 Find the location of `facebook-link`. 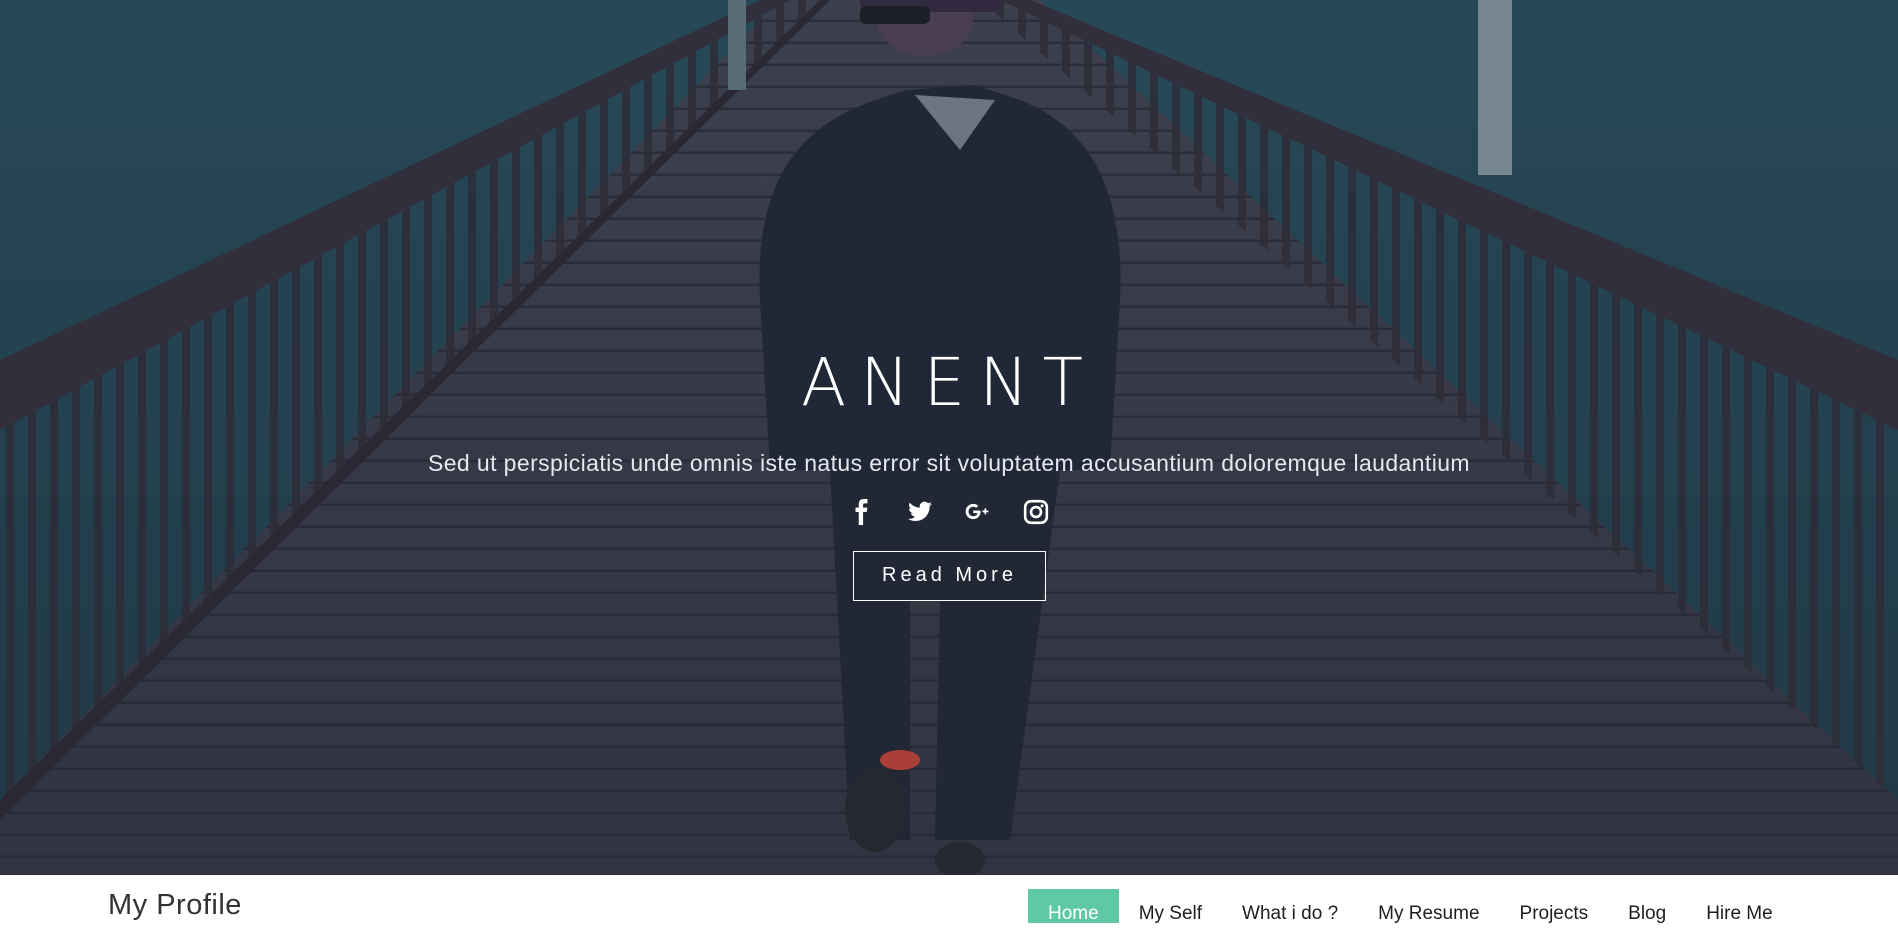

facebook-link is located at coordinates (862, 512).